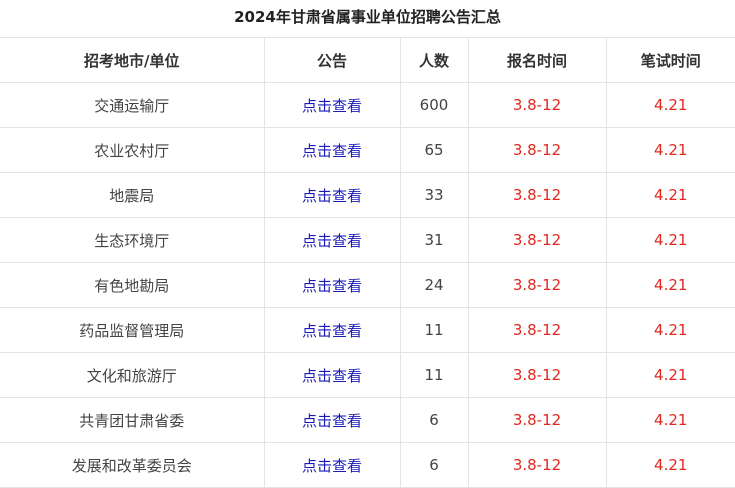  Describe the element at coordinates (434, 60) in the screenshot. I see `header-count: 人数` at that location.